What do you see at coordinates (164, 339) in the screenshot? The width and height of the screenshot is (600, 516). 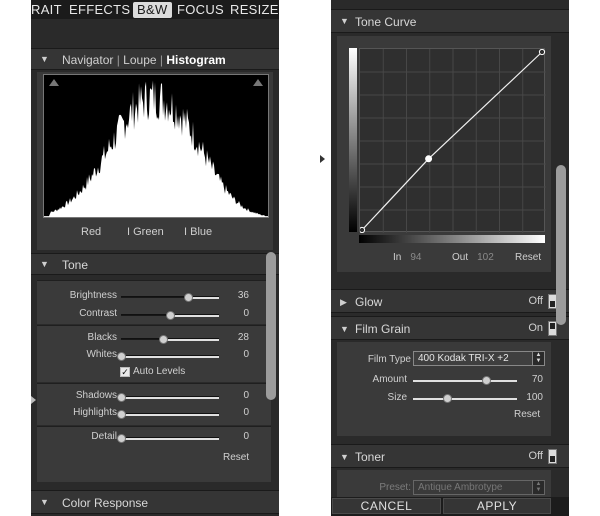 I see `blacks-slider-knob` at bounding box center [164, 339].